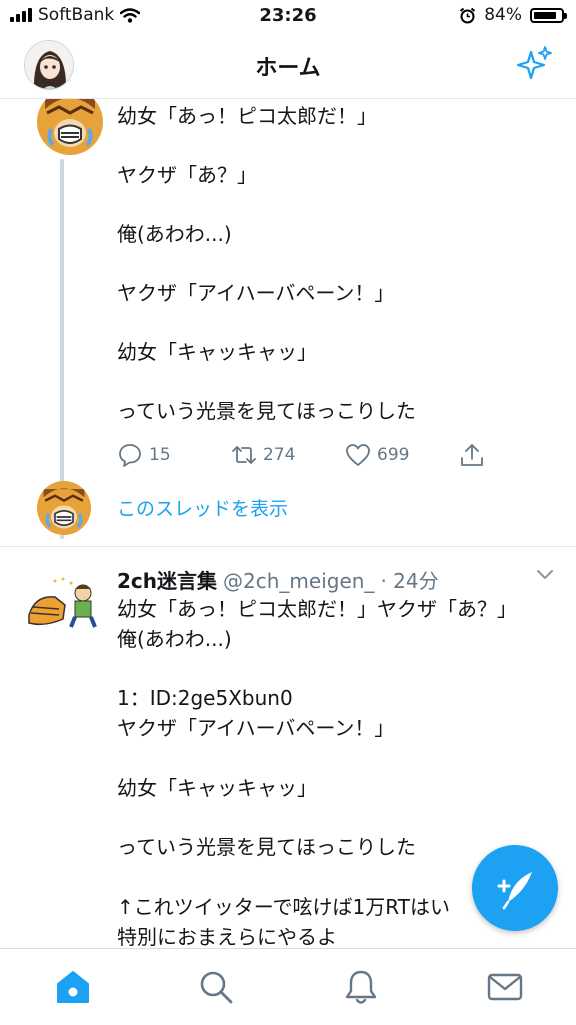 This screenshot has width=576, height=1025. I want to click on retweet-button: 274, so click(288, 455).